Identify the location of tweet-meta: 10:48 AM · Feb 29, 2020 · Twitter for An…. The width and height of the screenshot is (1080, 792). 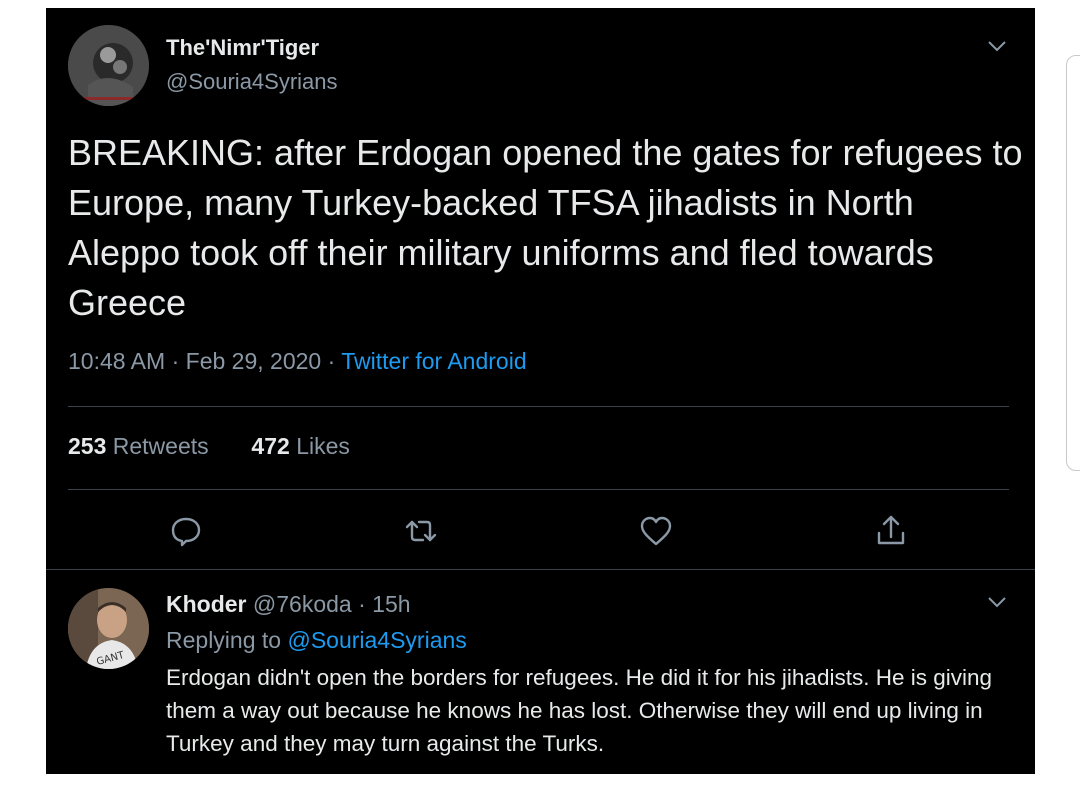
(297, 361).